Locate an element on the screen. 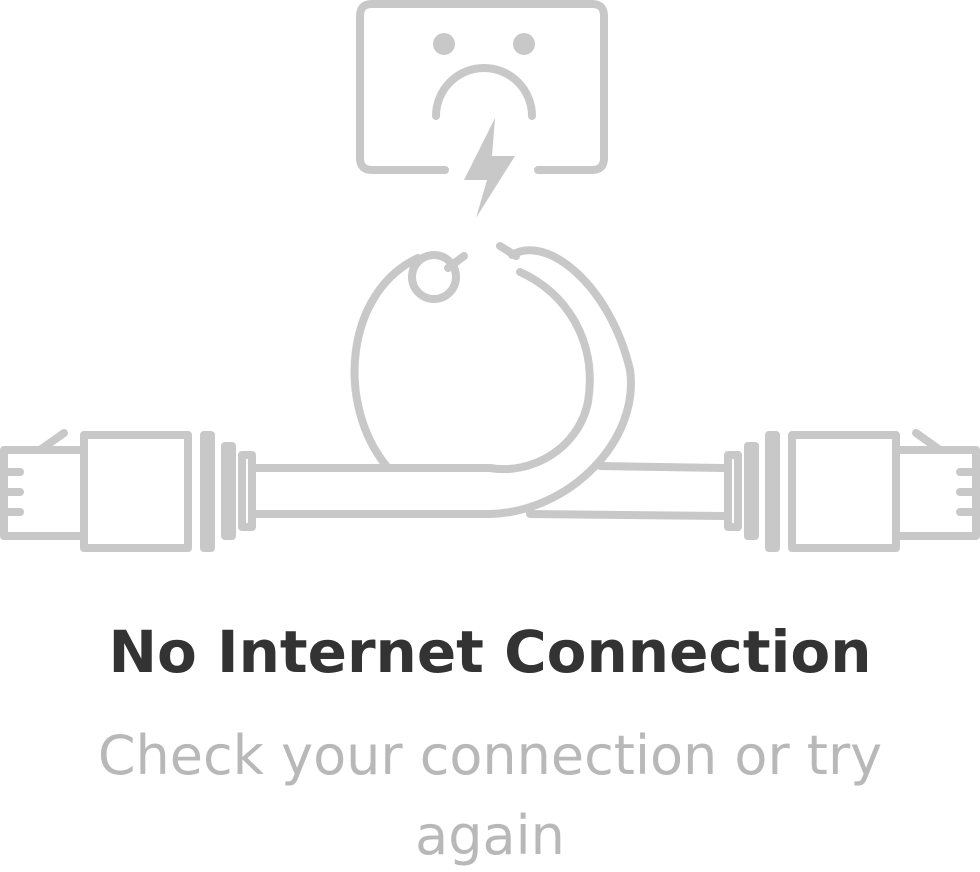 This screenshot has width=980, height=872. error-title: No Internet Connection is located at coordinates (490, 652).